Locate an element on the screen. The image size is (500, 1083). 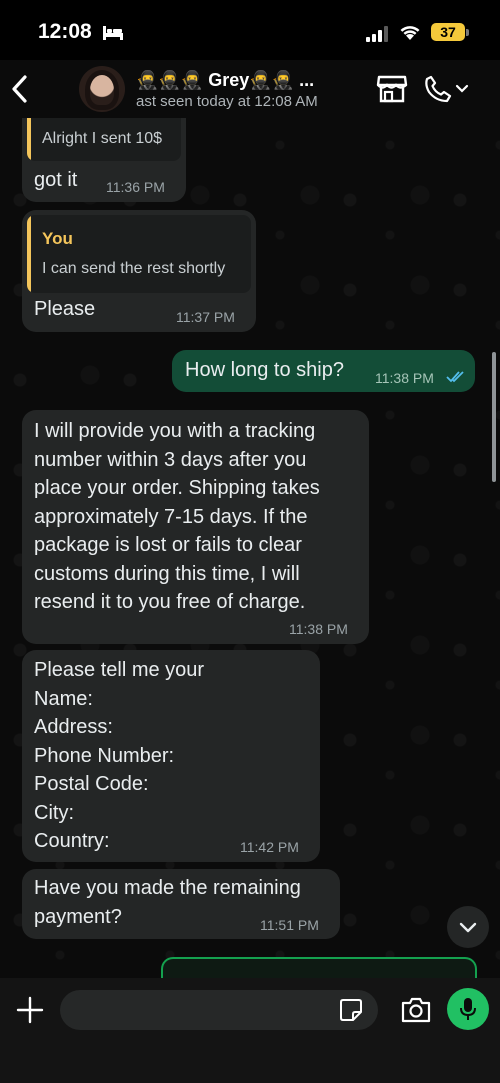
message-time: 11:51 PM is located at coordinates (289, 925).